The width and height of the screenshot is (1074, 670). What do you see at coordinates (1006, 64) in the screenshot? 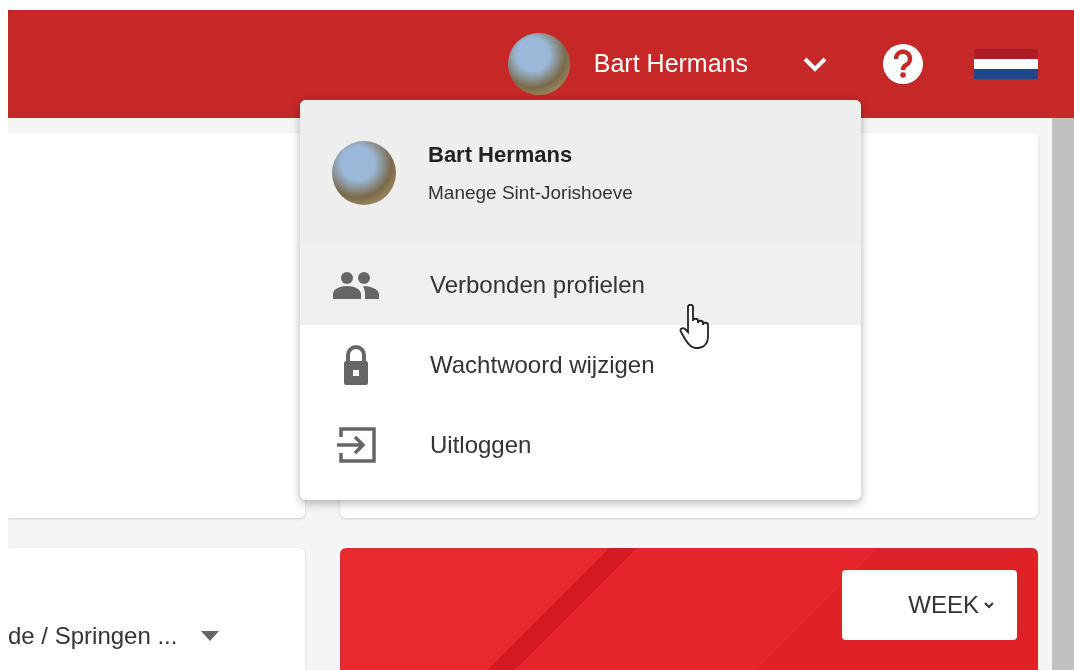
I see `flag-icon` at bounding box center [1006, 64].